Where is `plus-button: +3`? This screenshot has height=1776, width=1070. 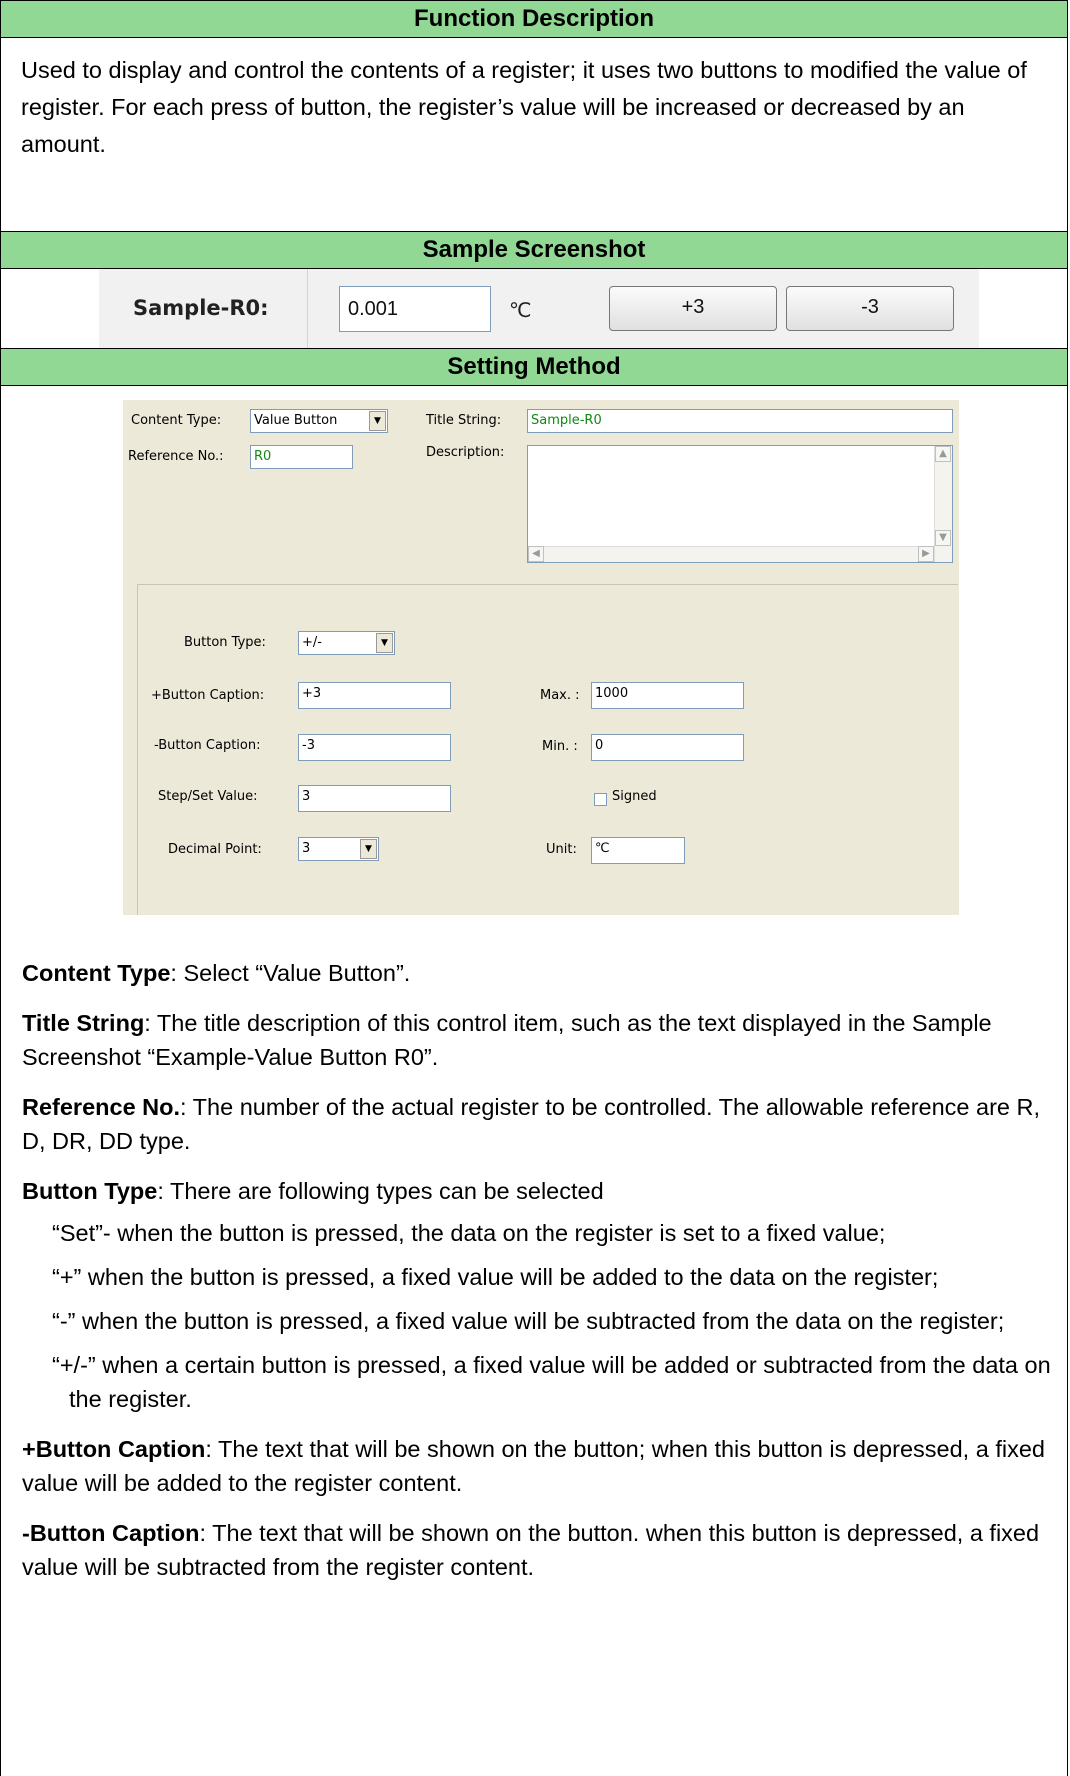 plus-button: +3 is located at coordinates (693, 308).